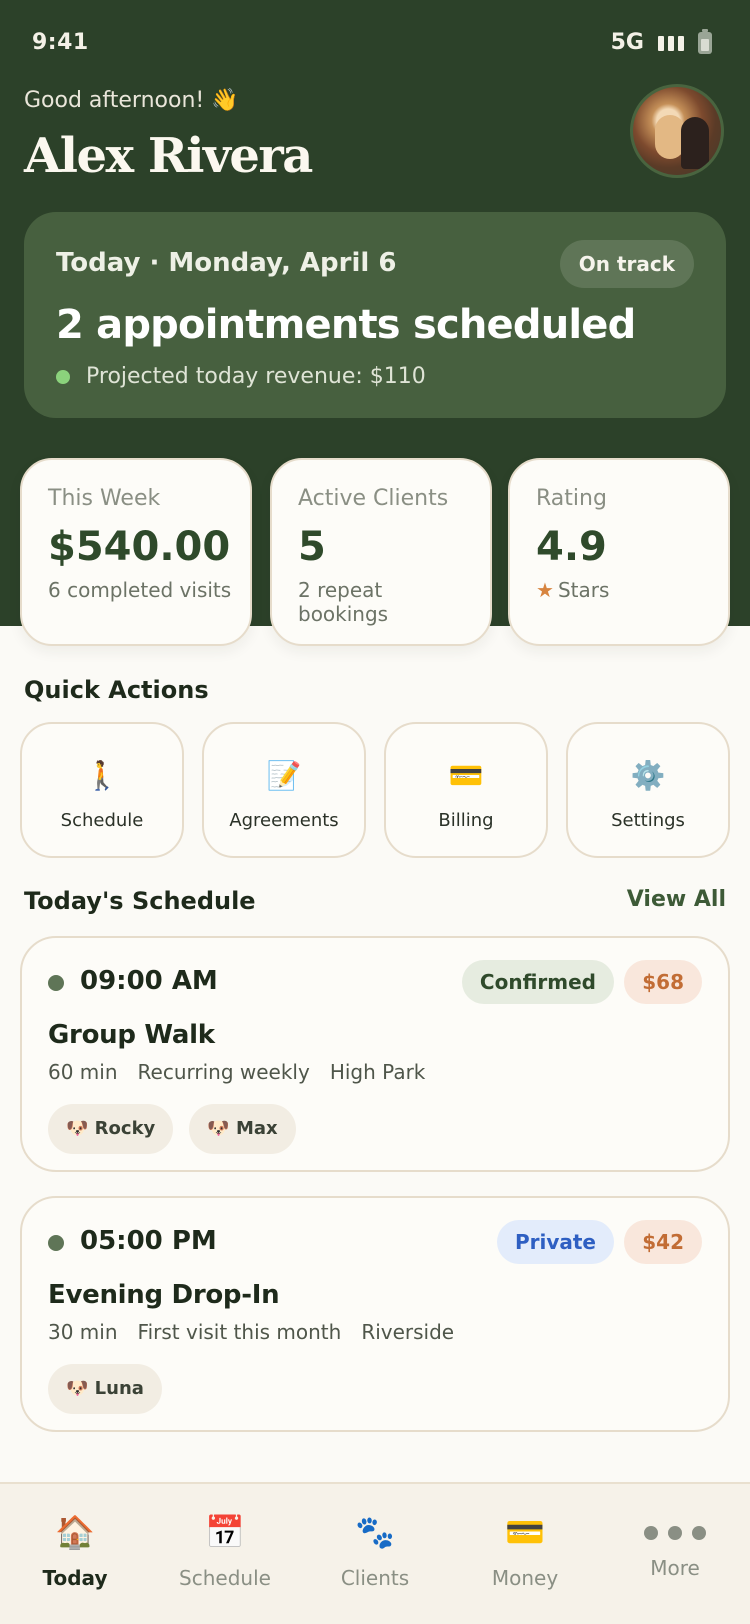  Describe the element at coordinates (139, 547) in the screenshot. I see `stat-value: $540.00` at that location.